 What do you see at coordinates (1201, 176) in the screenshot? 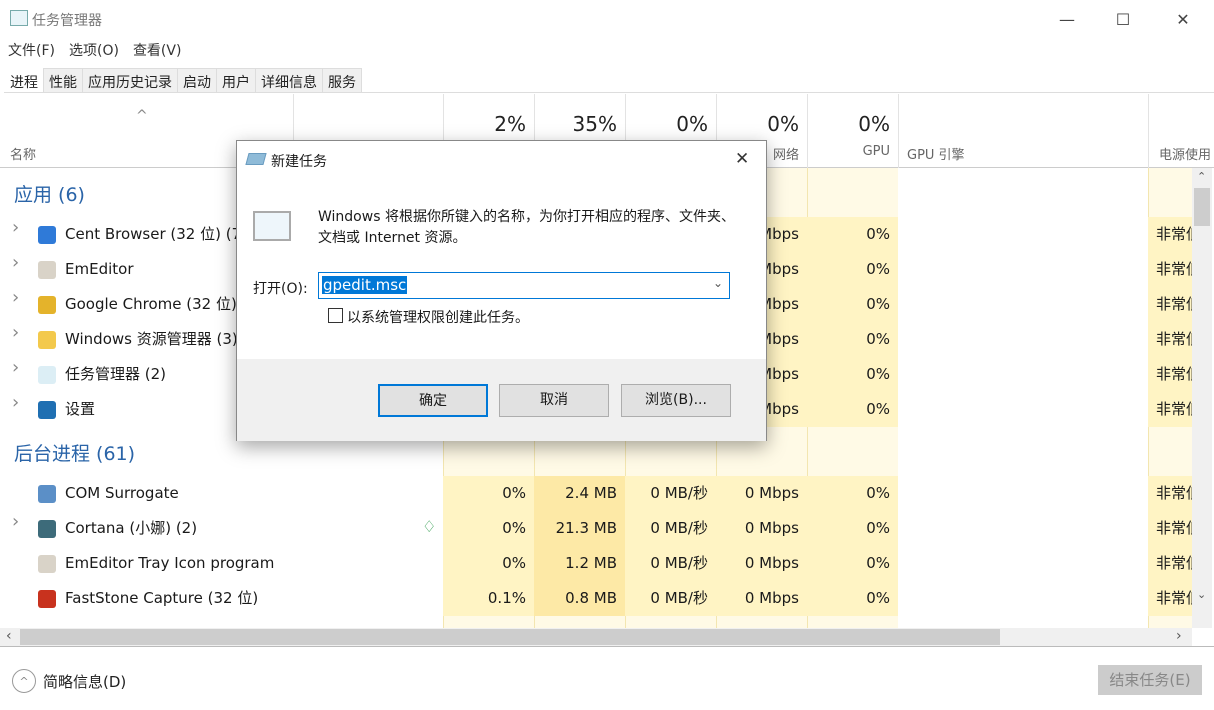
I see `scroll-up-icon: ⌃` at bounding box center [1201, 176].